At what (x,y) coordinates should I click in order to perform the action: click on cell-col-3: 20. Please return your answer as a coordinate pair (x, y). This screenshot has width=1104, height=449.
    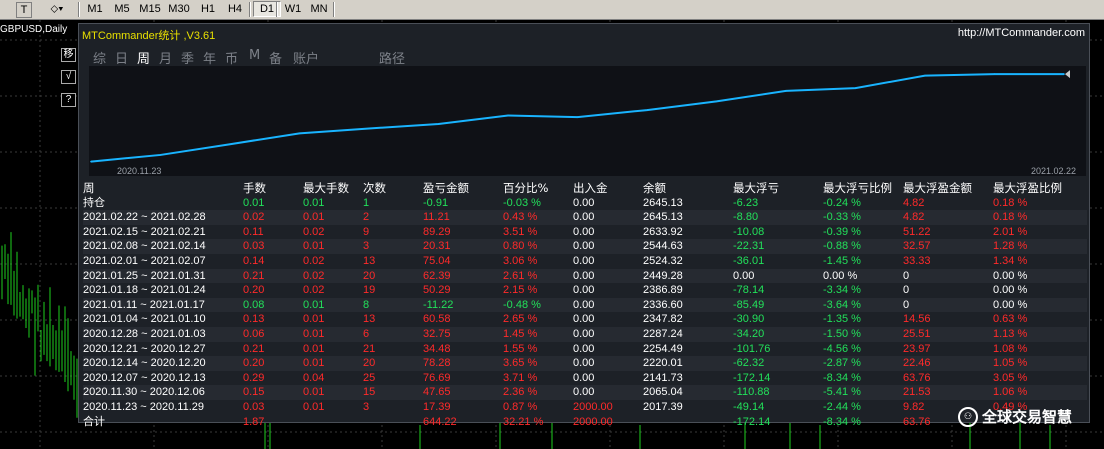
    Looking at the image, I should click on (369, 275).